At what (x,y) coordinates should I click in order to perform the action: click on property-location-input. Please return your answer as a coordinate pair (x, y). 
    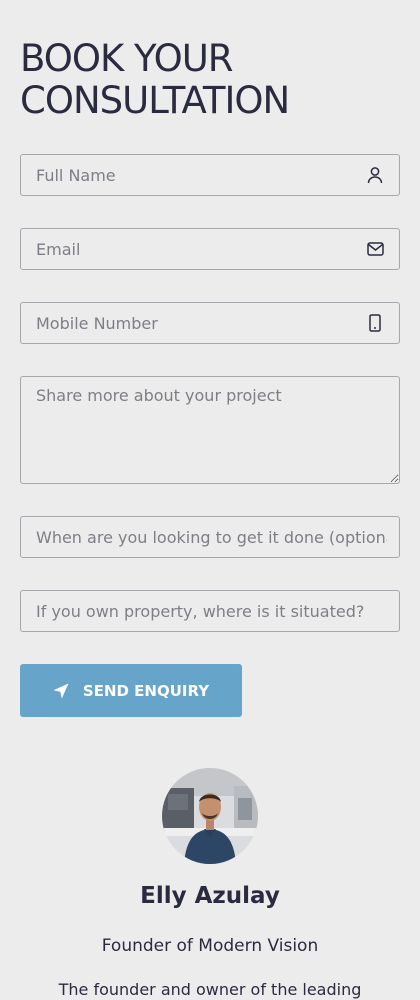
    Looking at the image, I should click on (210, 611).